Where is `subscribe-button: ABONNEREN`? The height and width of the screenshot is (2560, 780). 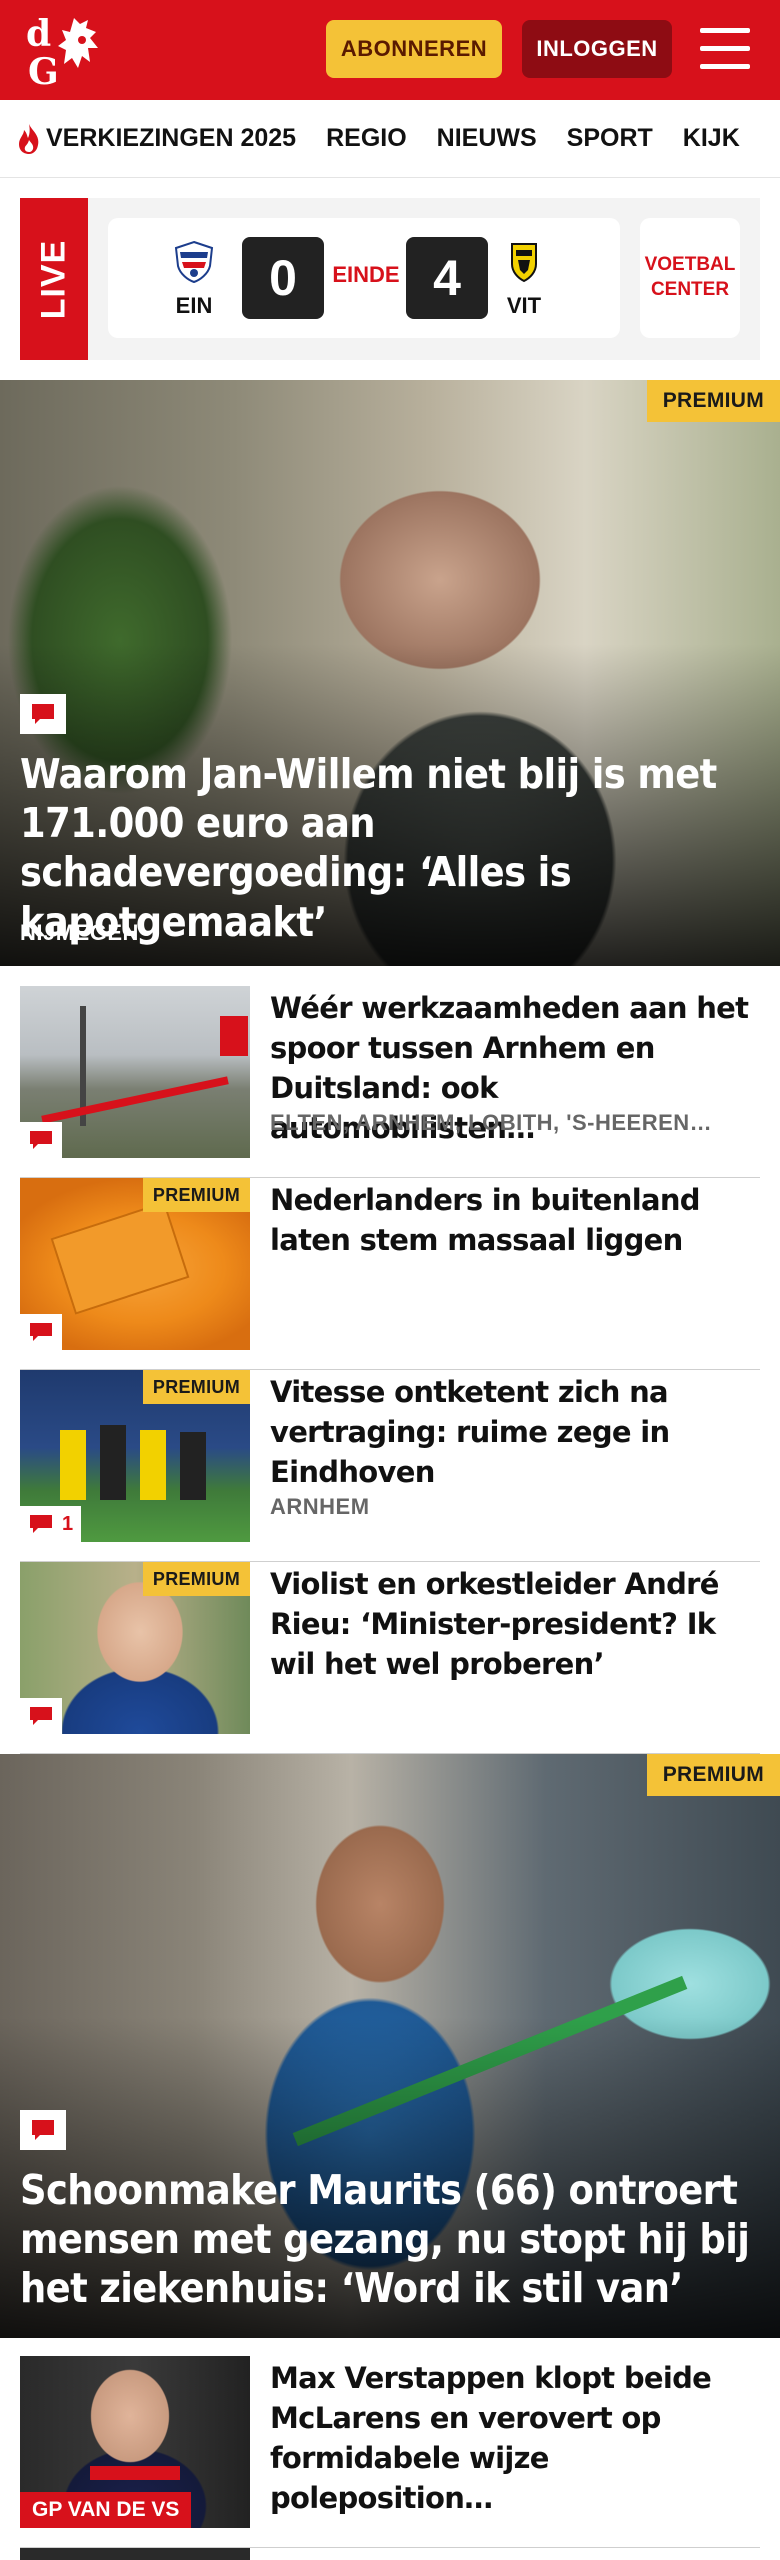 subscribe-button: ABONNEREN is located at coordinates (414, 49).